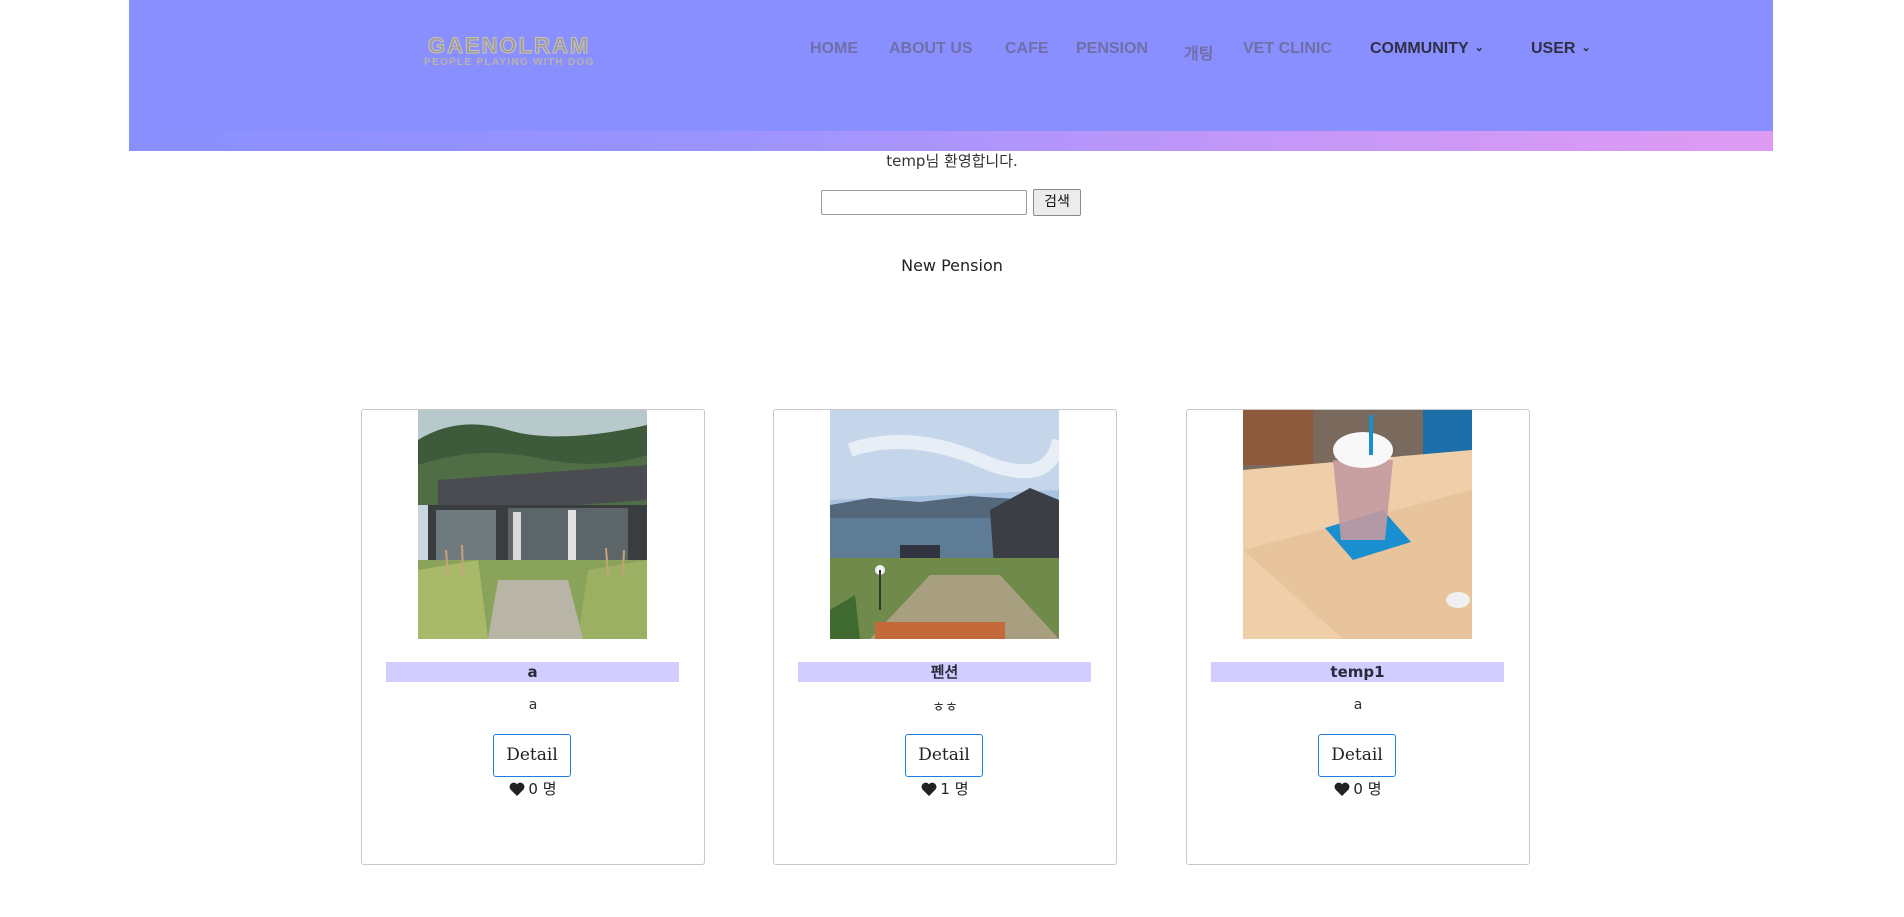 Image resolution: width=1904 pixels, height=917 pixels. Describe the element at coordinates (1357, 672) in the screenshot. I see `pension-name: temp1` at that location.